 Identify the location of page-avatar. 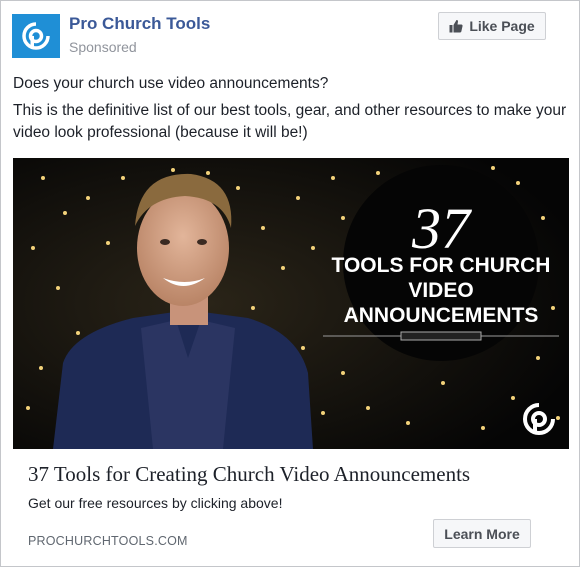
(36, 36).